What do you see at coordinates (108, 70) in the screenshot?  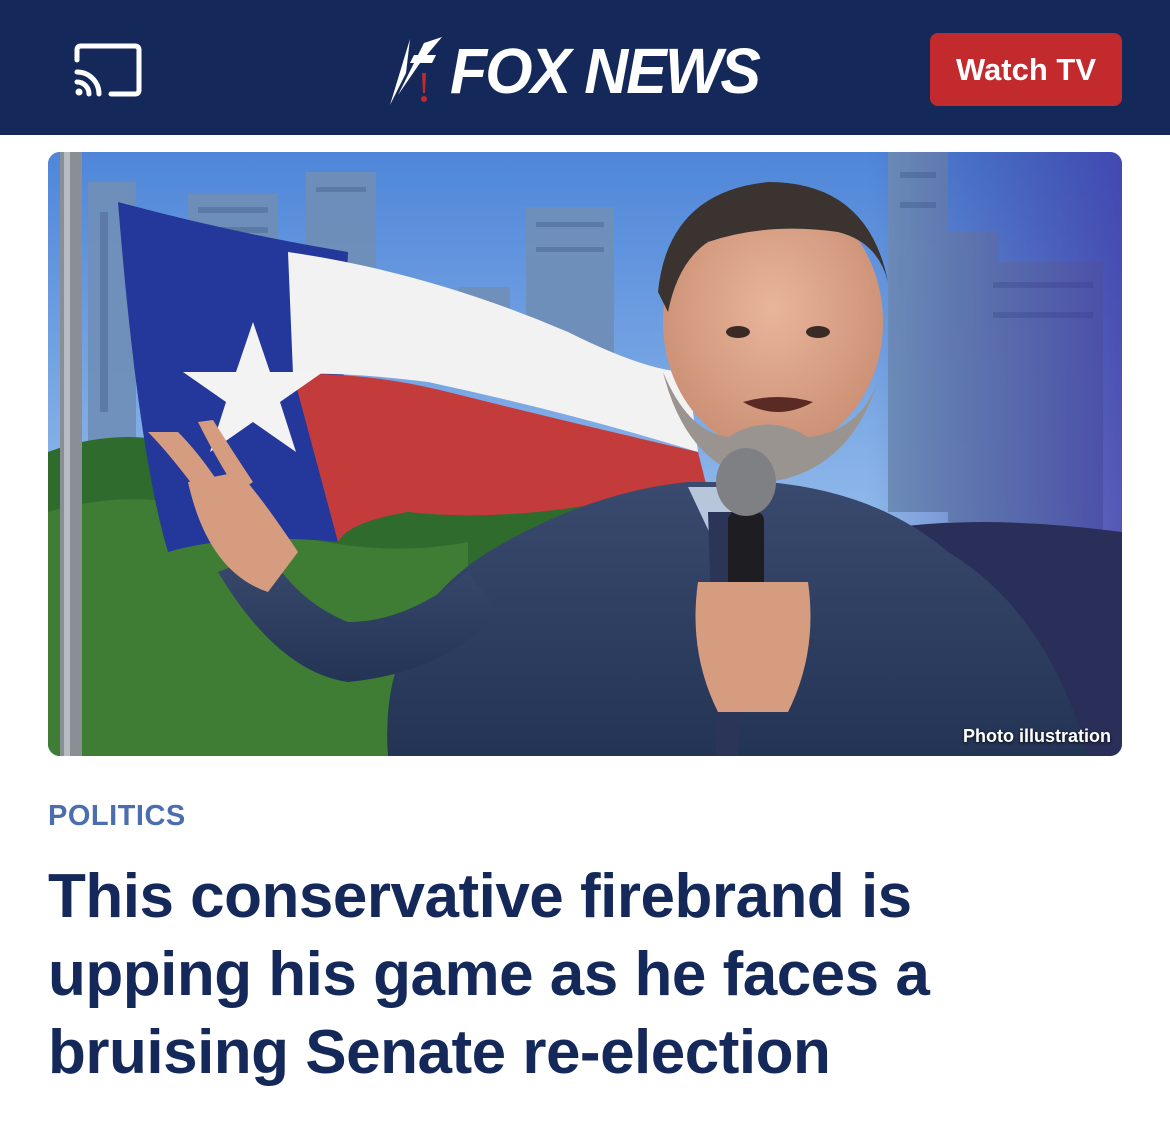 I see `cast-icon` at bounding box center [108, 70].